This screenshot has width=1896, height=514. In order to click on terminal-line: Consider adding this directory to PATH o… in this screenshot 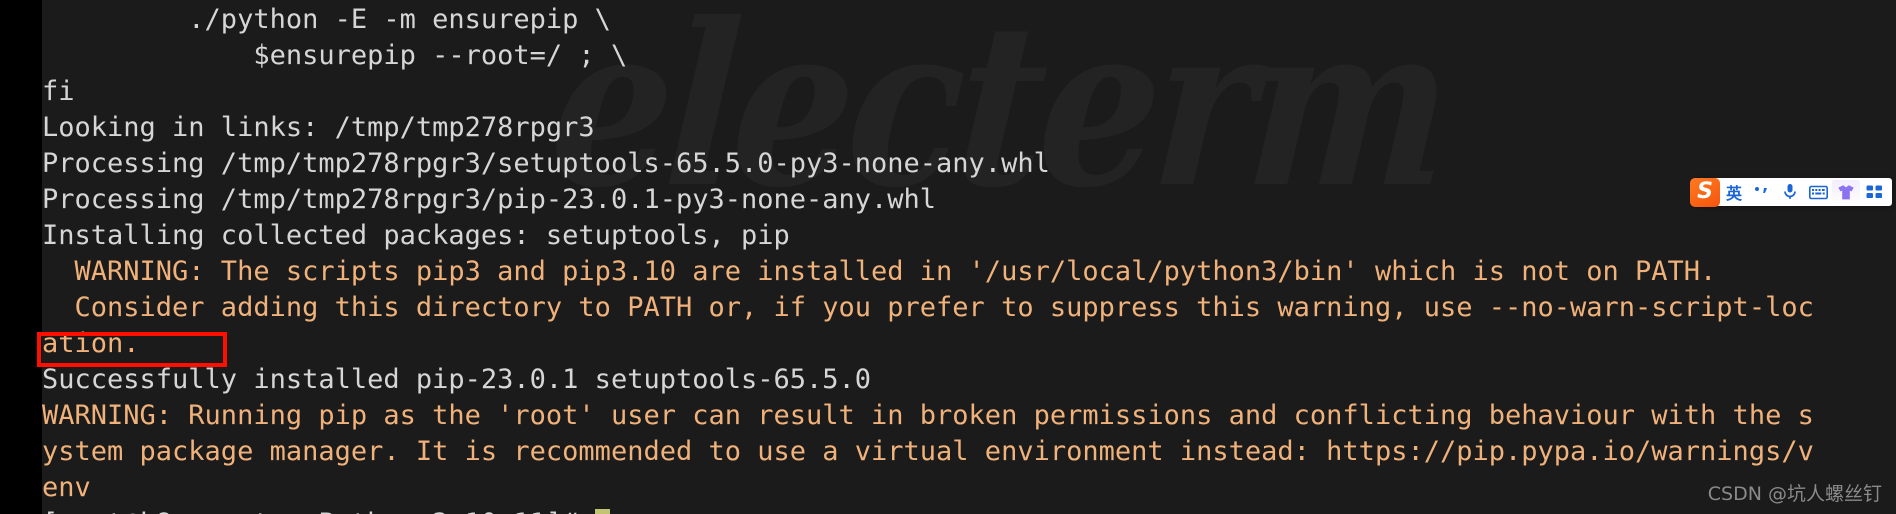, I will do `click(928, 307)`.